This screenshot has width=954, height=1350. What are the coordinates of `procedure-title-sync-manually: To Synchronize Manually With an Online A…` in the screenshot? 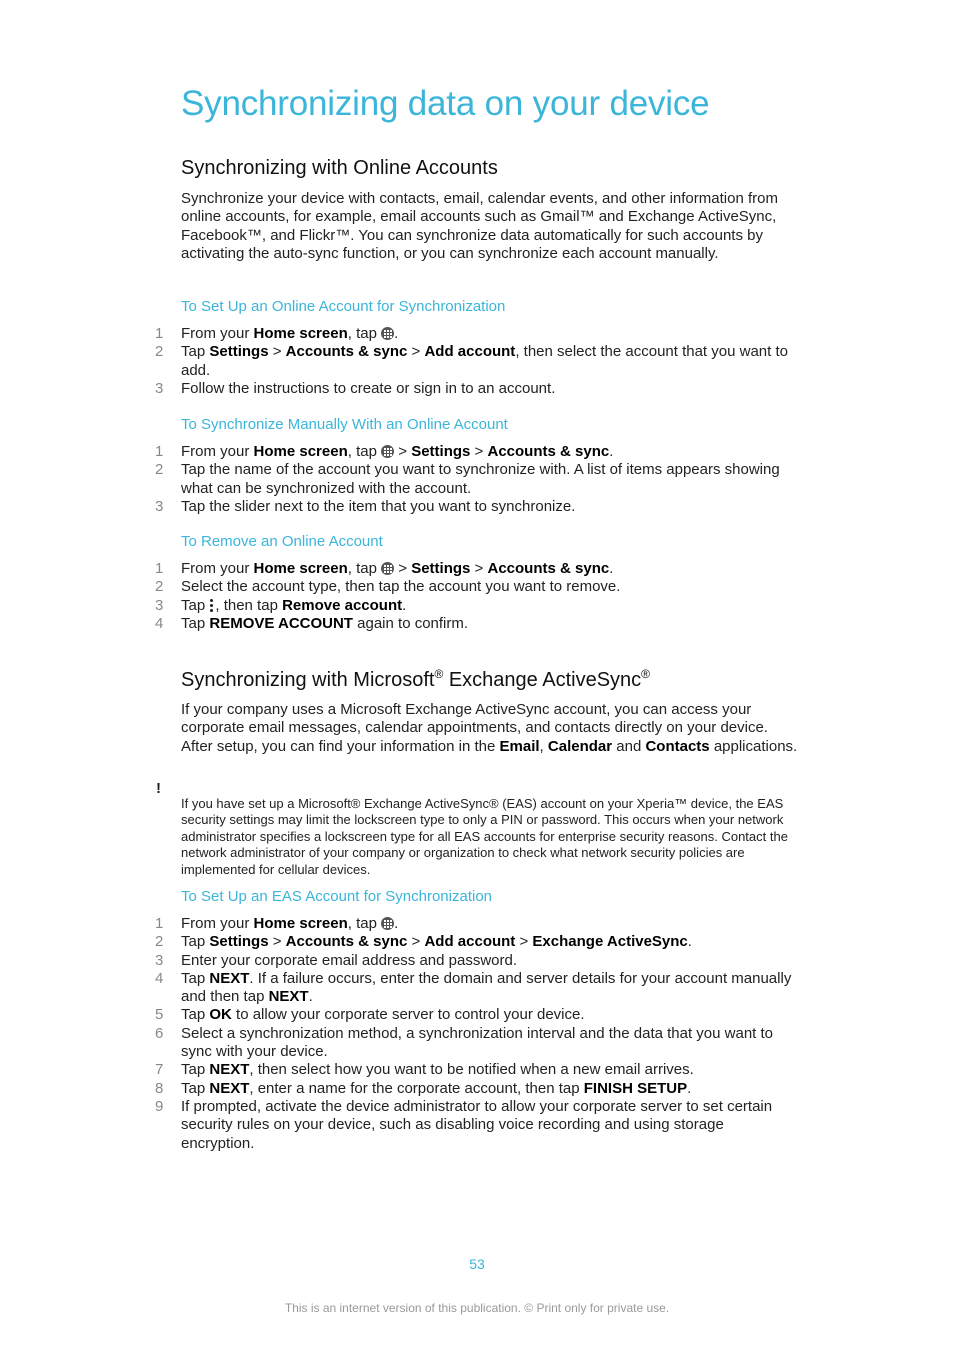 It's located at (344, 424).